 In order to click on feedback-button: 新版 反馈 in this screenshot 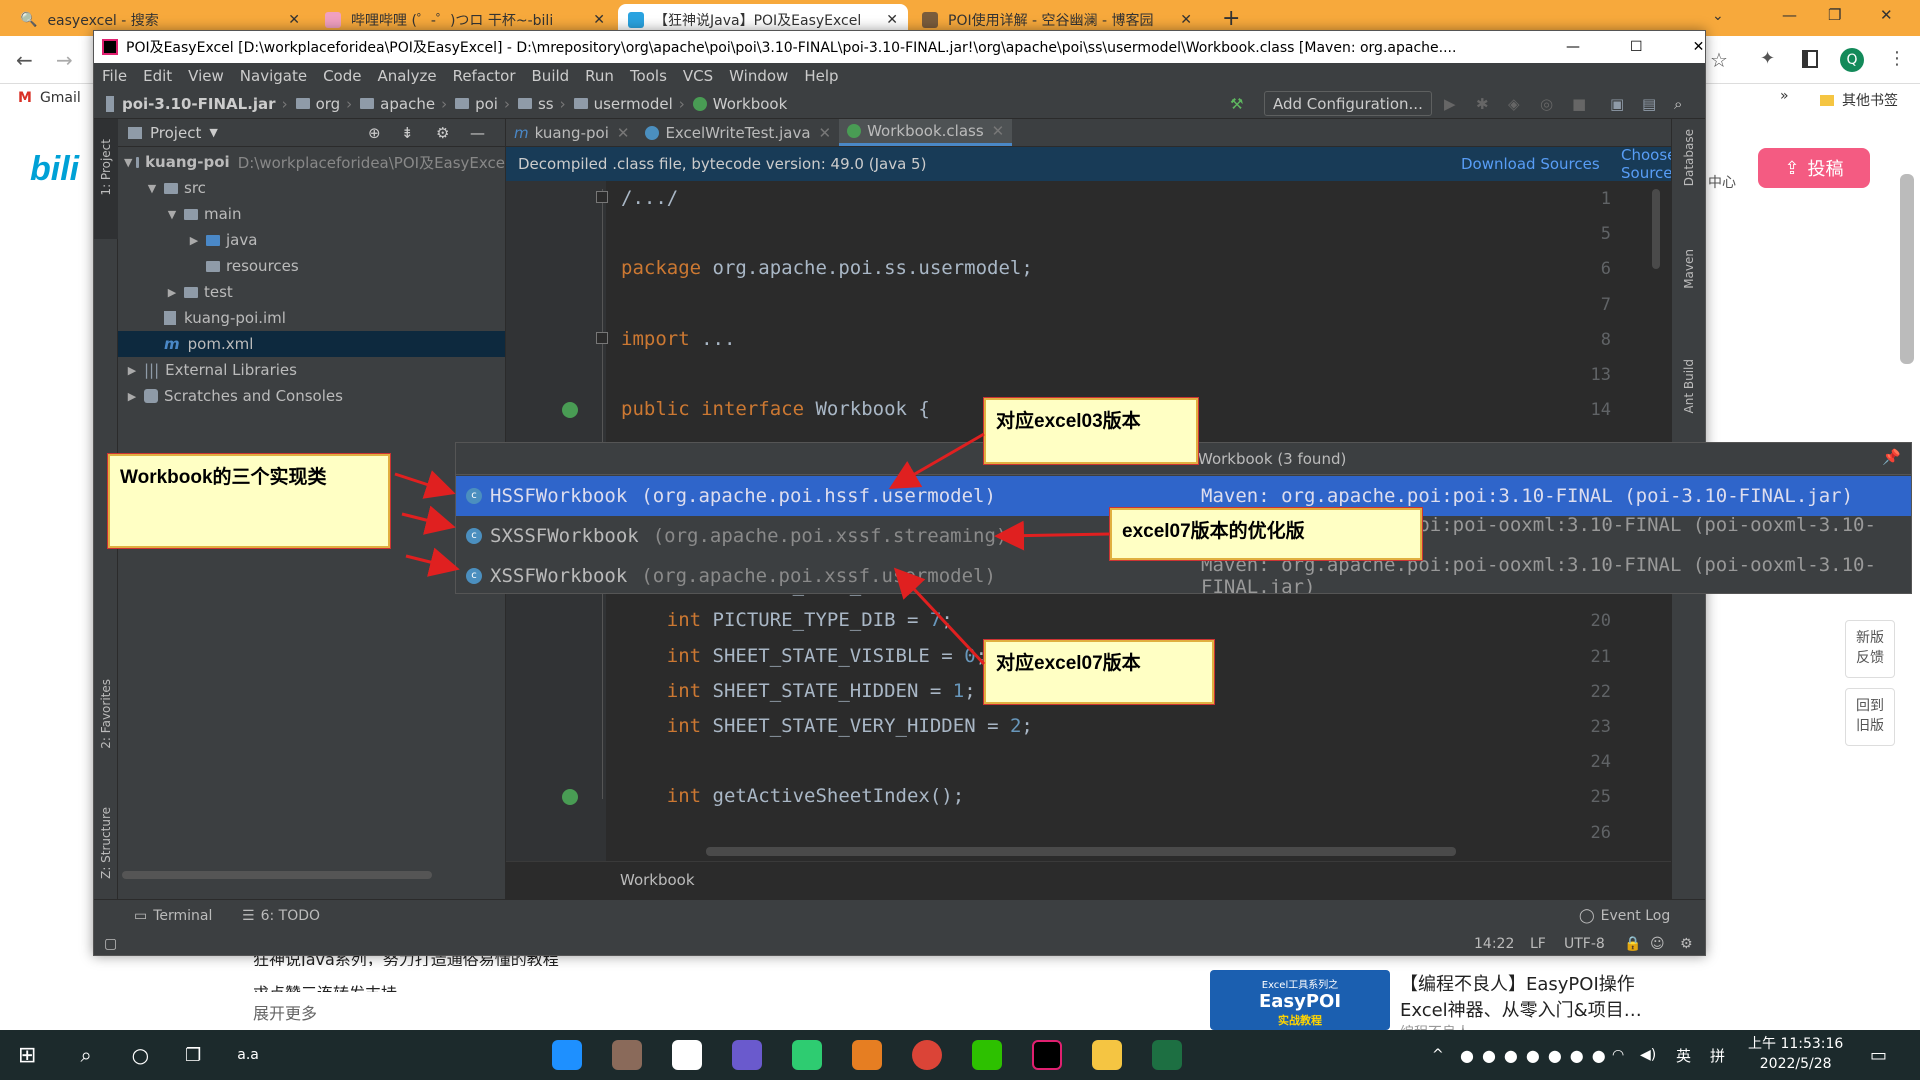, I will do `click(1870, 649)`.